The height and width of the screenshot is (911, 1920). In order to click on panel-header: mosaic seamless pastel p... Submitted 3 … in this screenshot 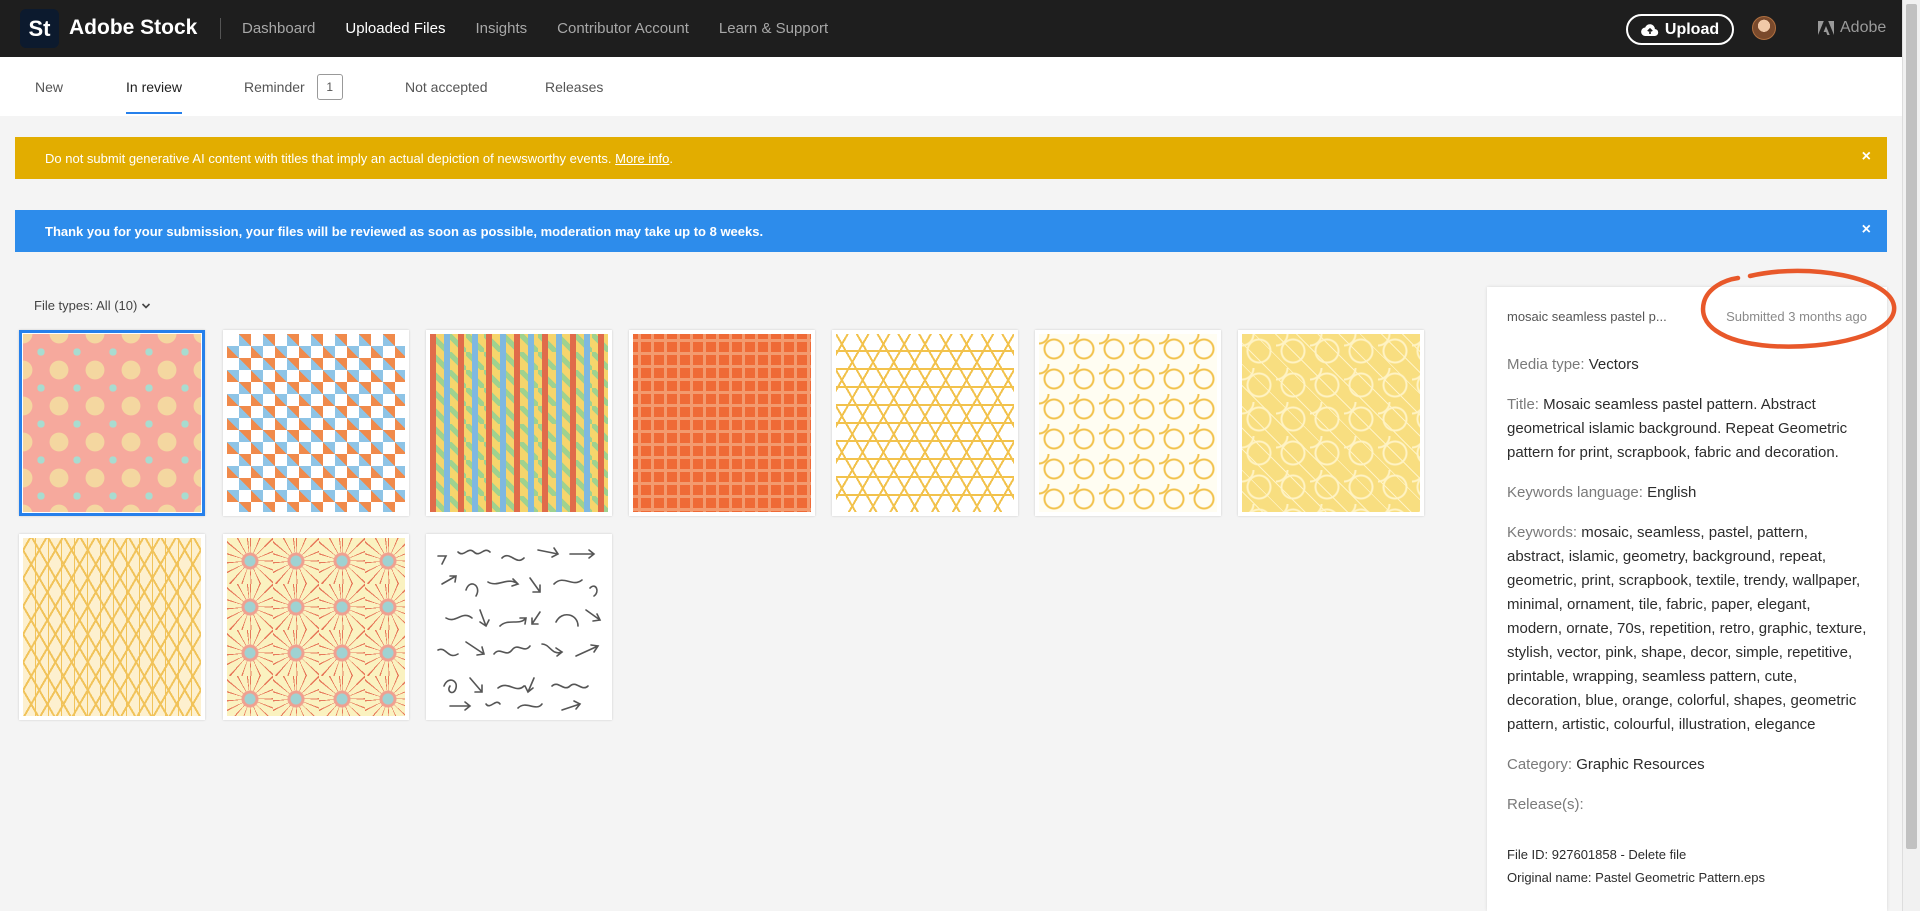, I will do `click(1687, 316)`.